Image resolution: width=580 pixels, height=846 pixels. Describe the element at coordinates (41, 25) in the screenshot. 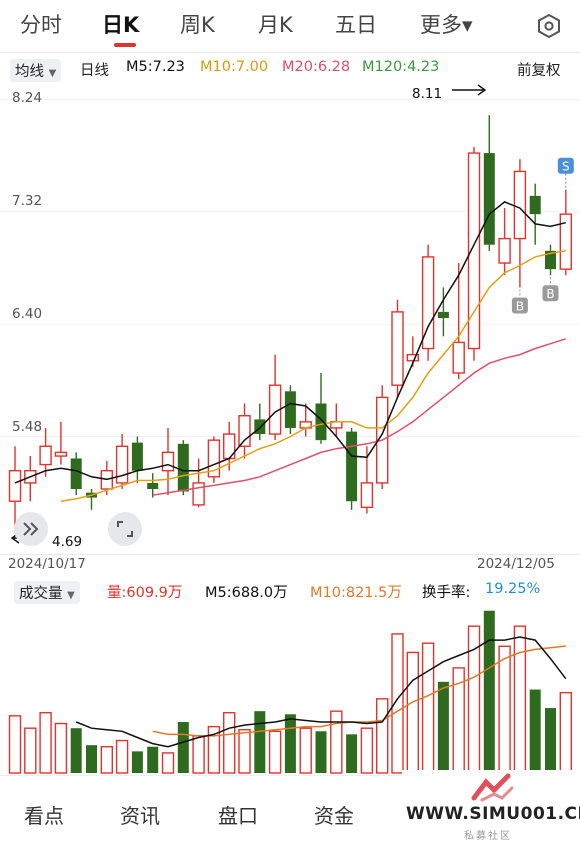

I see `tab-intraday: 分时` at that location.